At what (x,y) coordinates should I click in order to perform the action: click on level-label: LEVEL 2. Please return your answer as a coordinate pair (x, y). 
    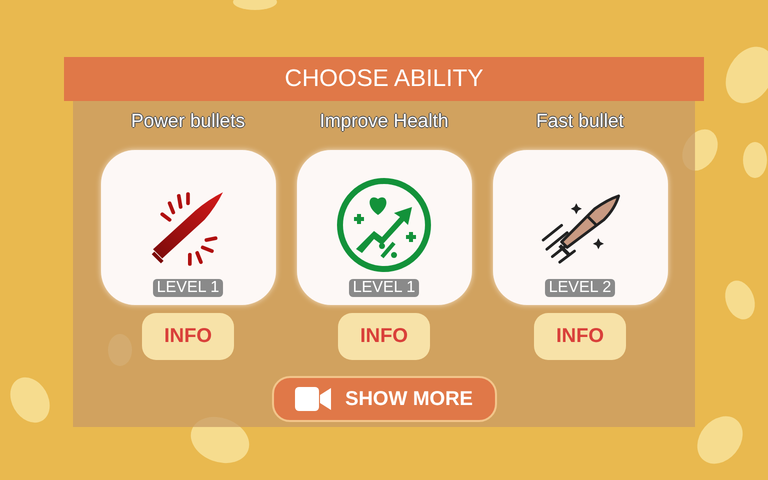
    Looking at the image, I should click on (580, 288).